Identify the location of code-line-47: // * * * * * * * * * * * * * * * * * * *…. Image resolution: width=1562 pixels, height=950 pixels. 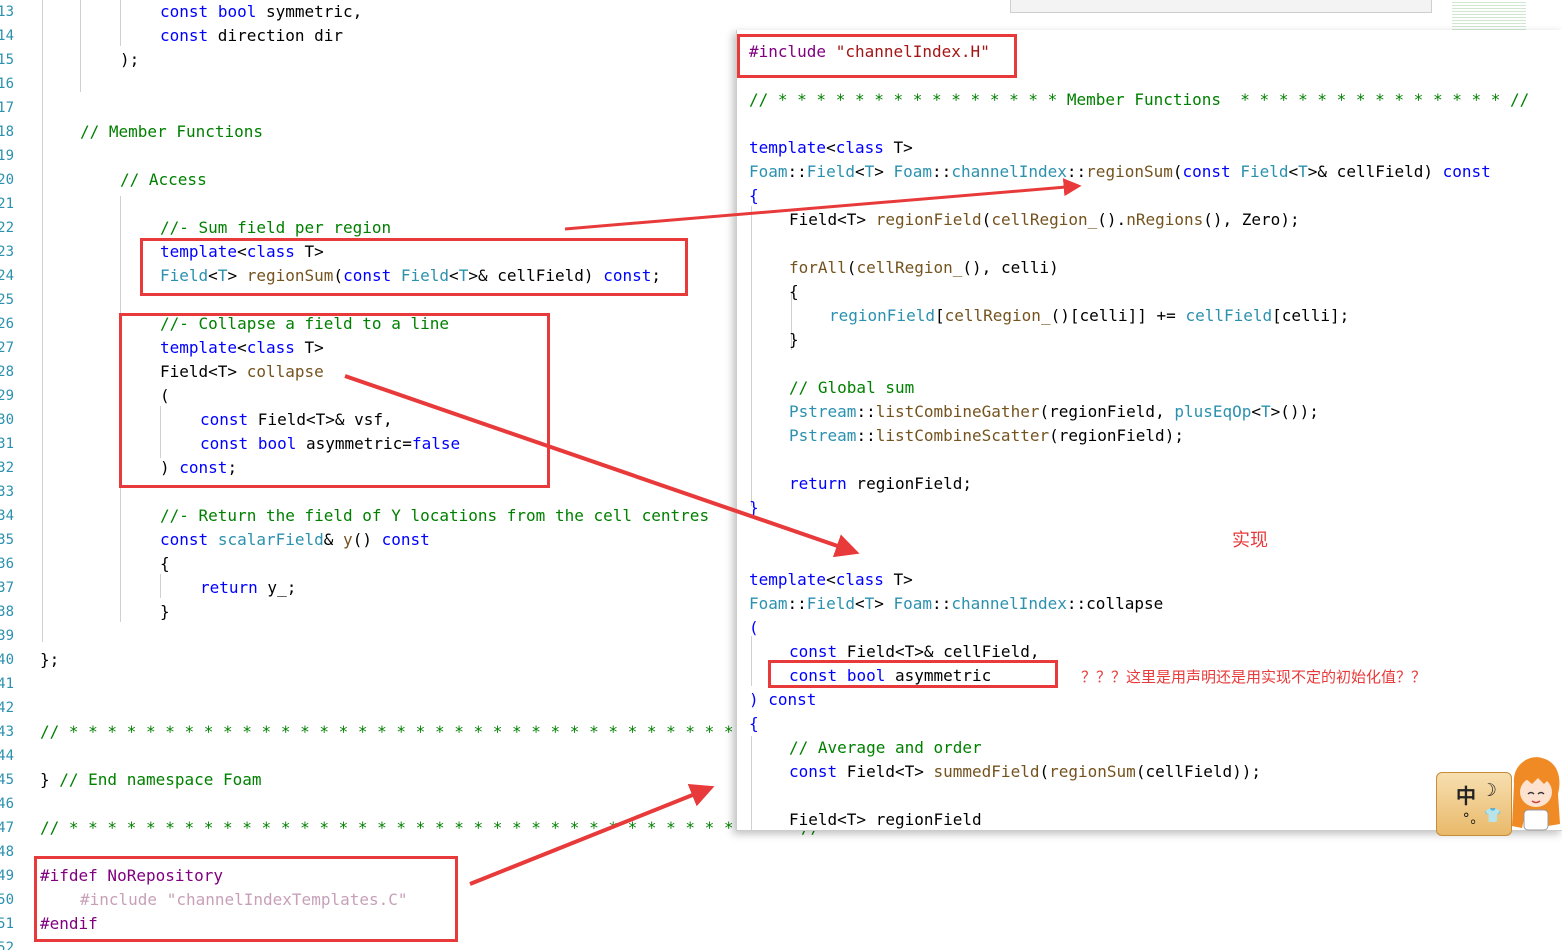
(430, 828).